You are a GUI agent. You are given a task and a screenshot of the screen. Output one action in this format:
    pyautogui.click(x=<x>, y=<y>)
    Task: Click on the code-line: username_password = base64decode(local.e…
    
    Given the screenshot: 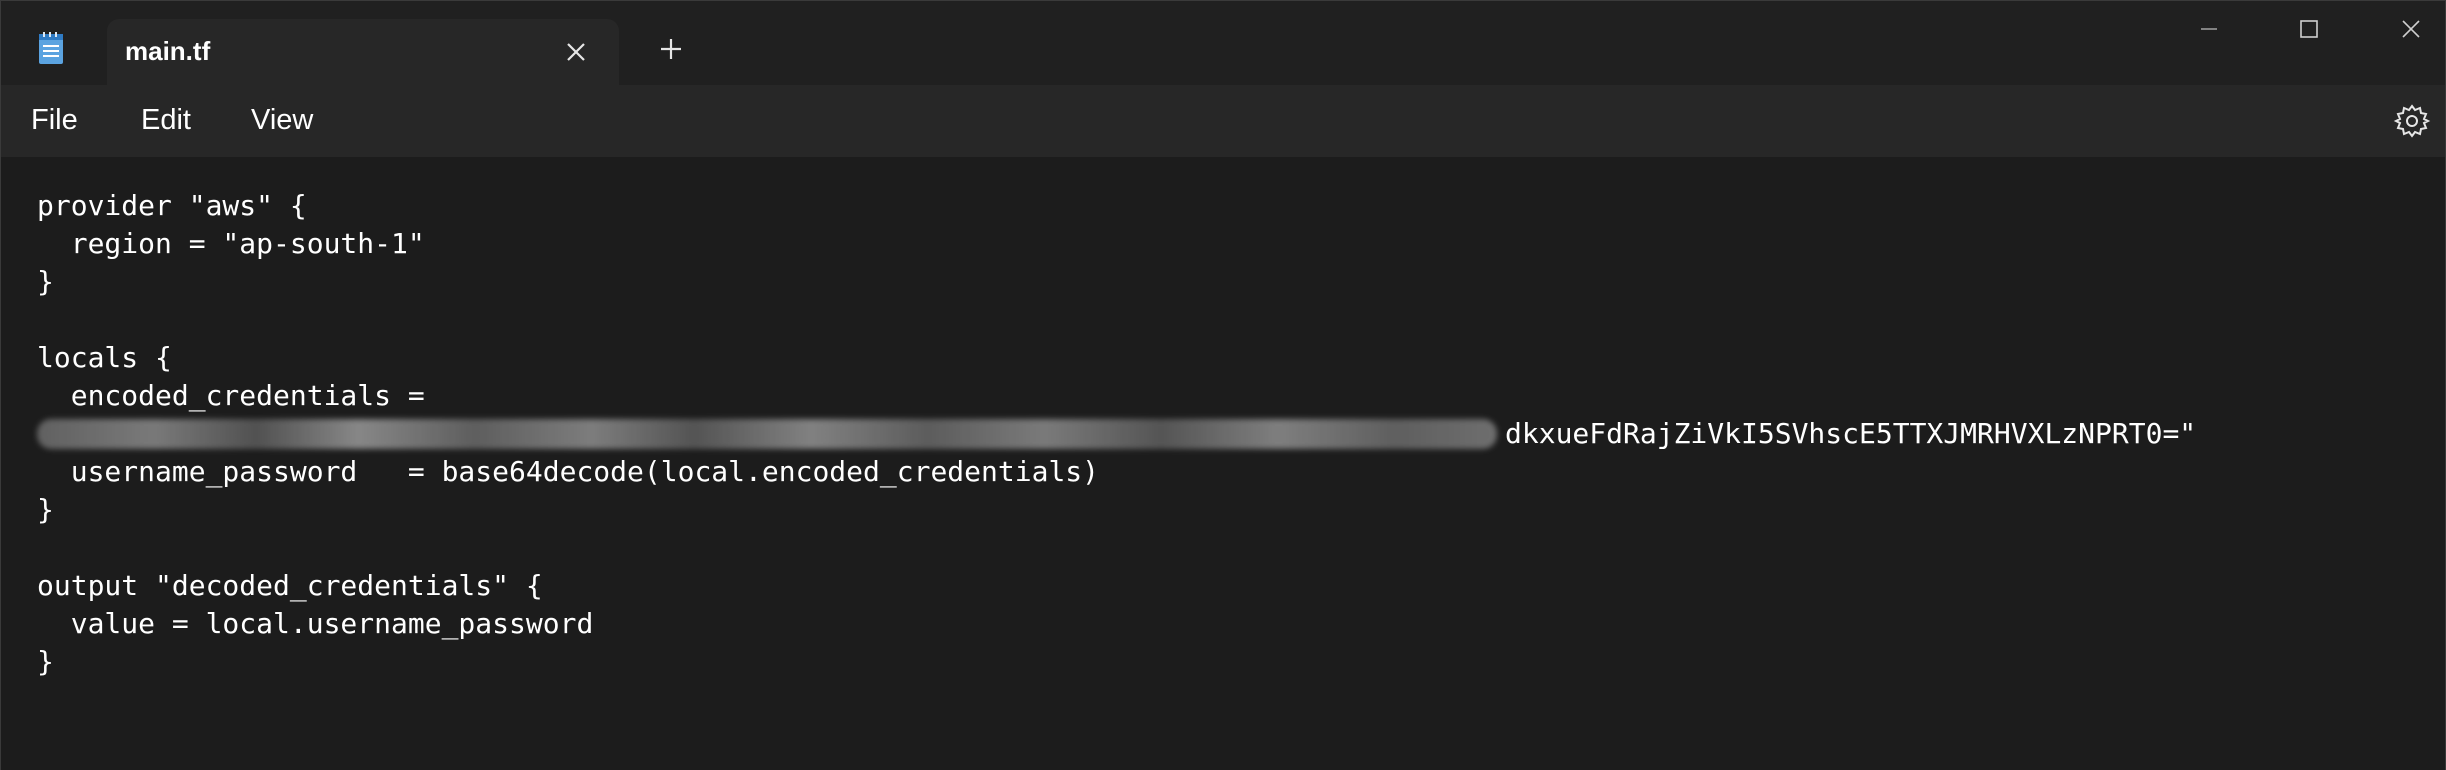 What is the action you would take?
    pyautogui.click(x=568, y=471)
    